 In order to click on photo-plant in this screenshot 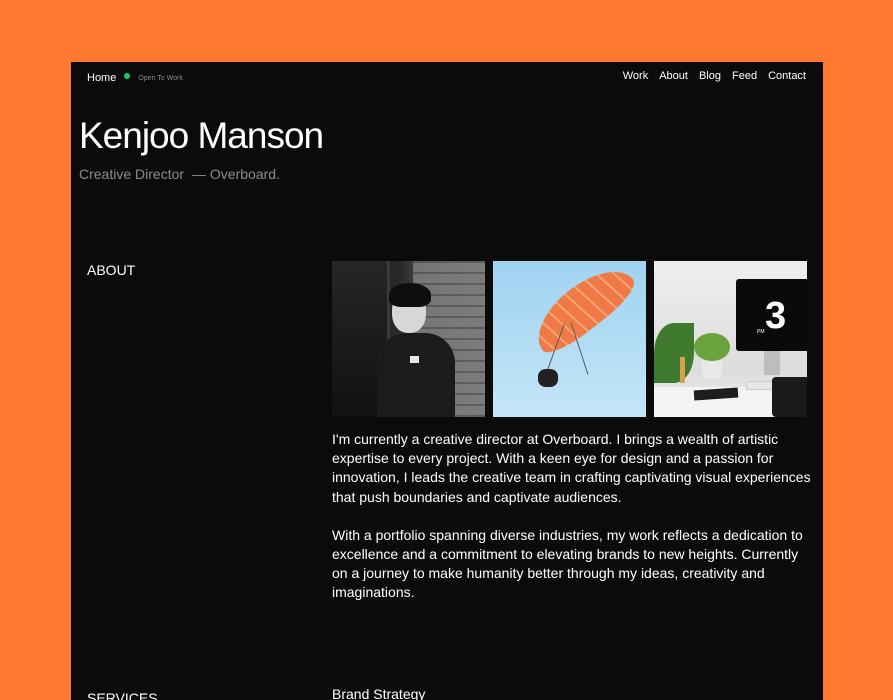, I will do `click(712, 347)`.